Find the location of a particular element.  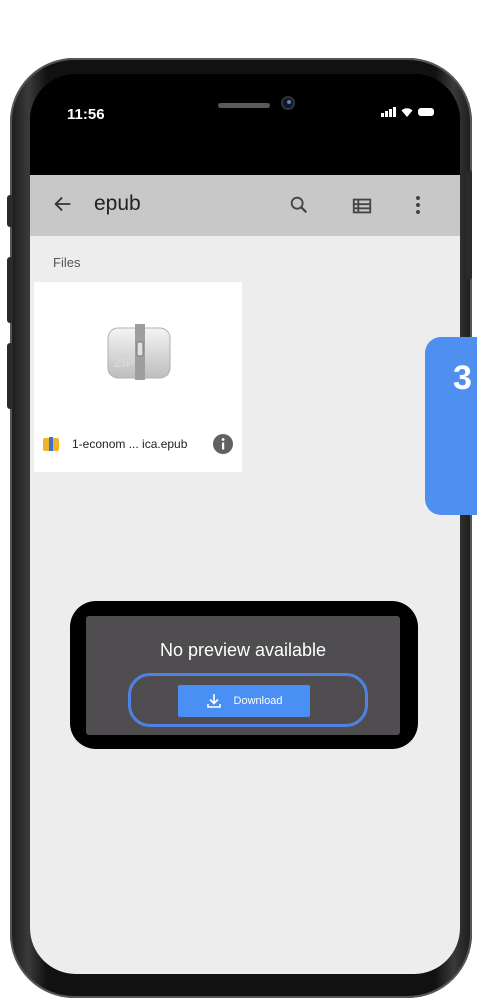

download-icon is located at coordinates (213, 701).